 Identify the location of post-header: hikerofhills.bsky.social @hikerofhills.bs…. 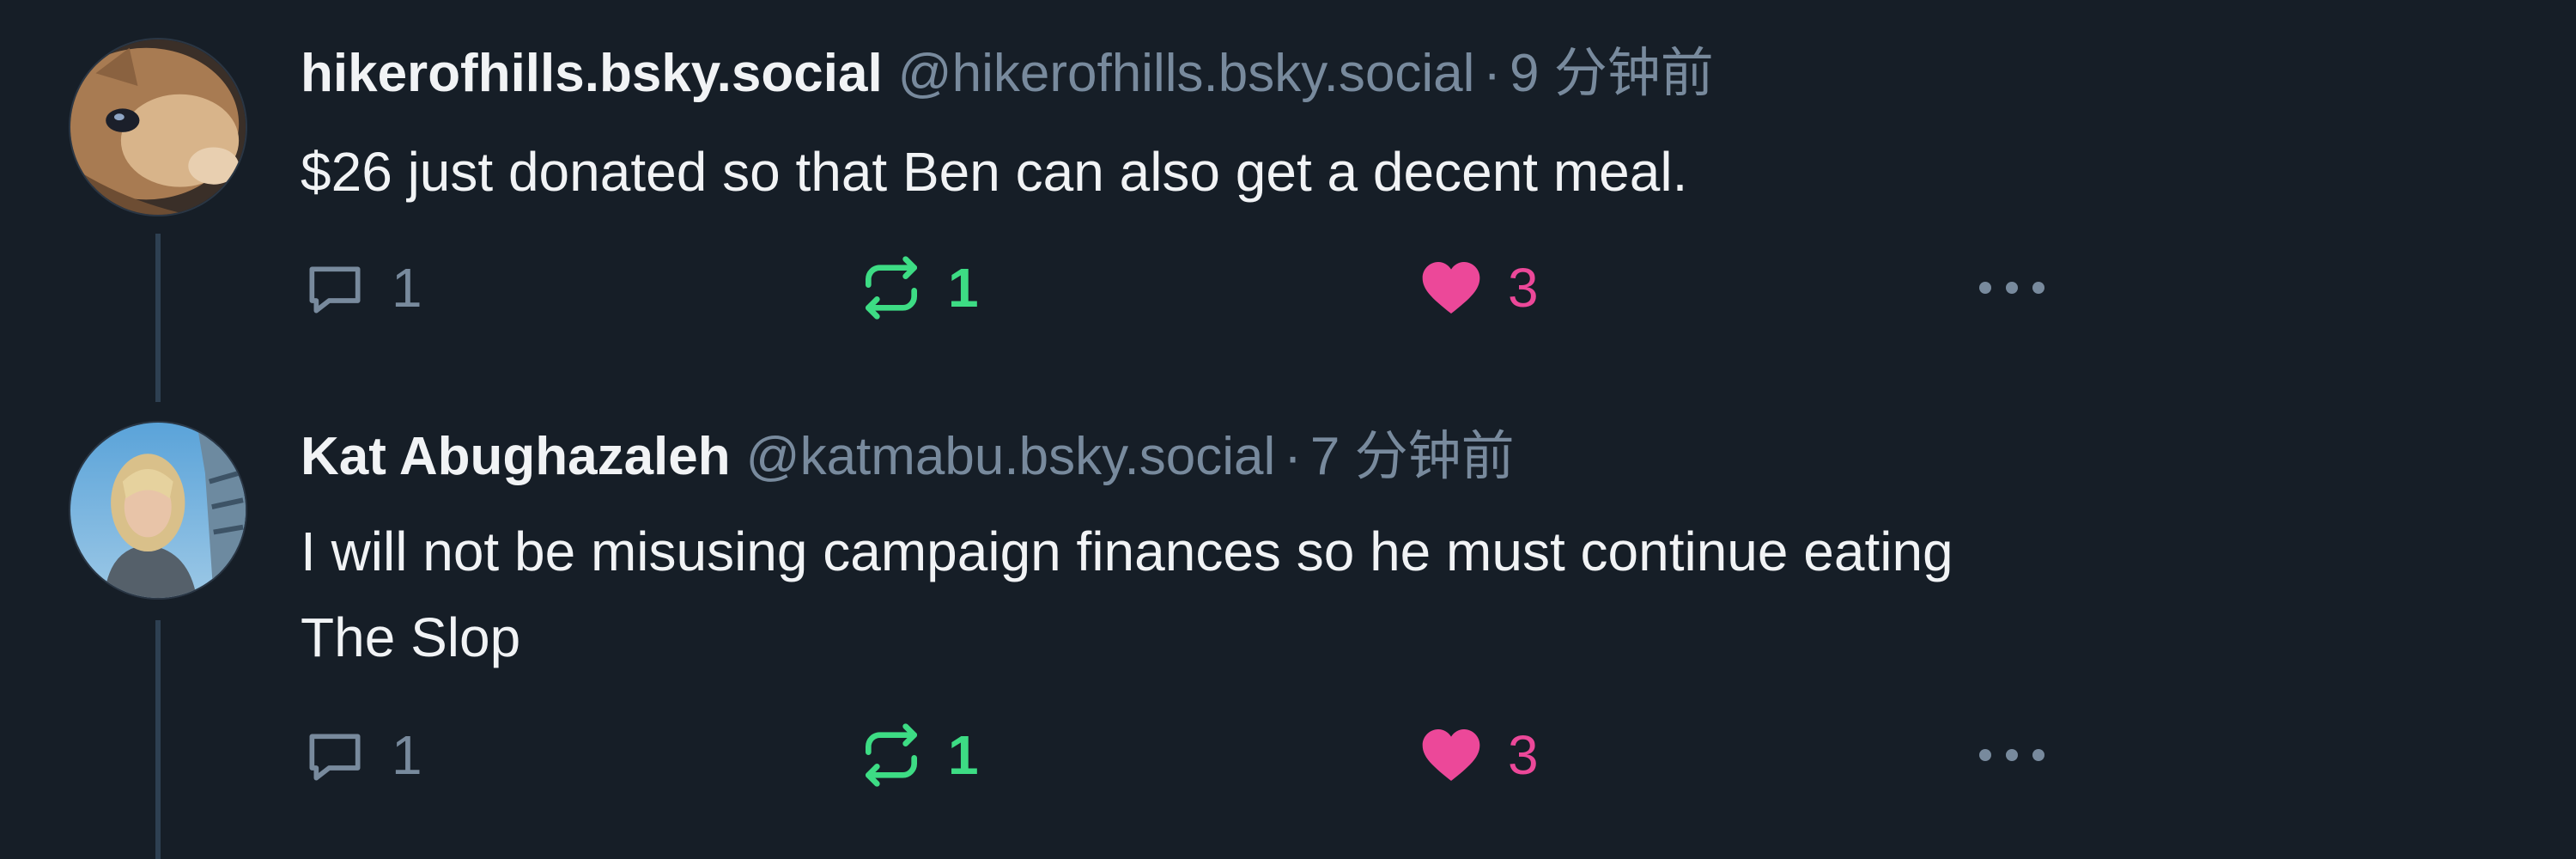
(1007, 74).